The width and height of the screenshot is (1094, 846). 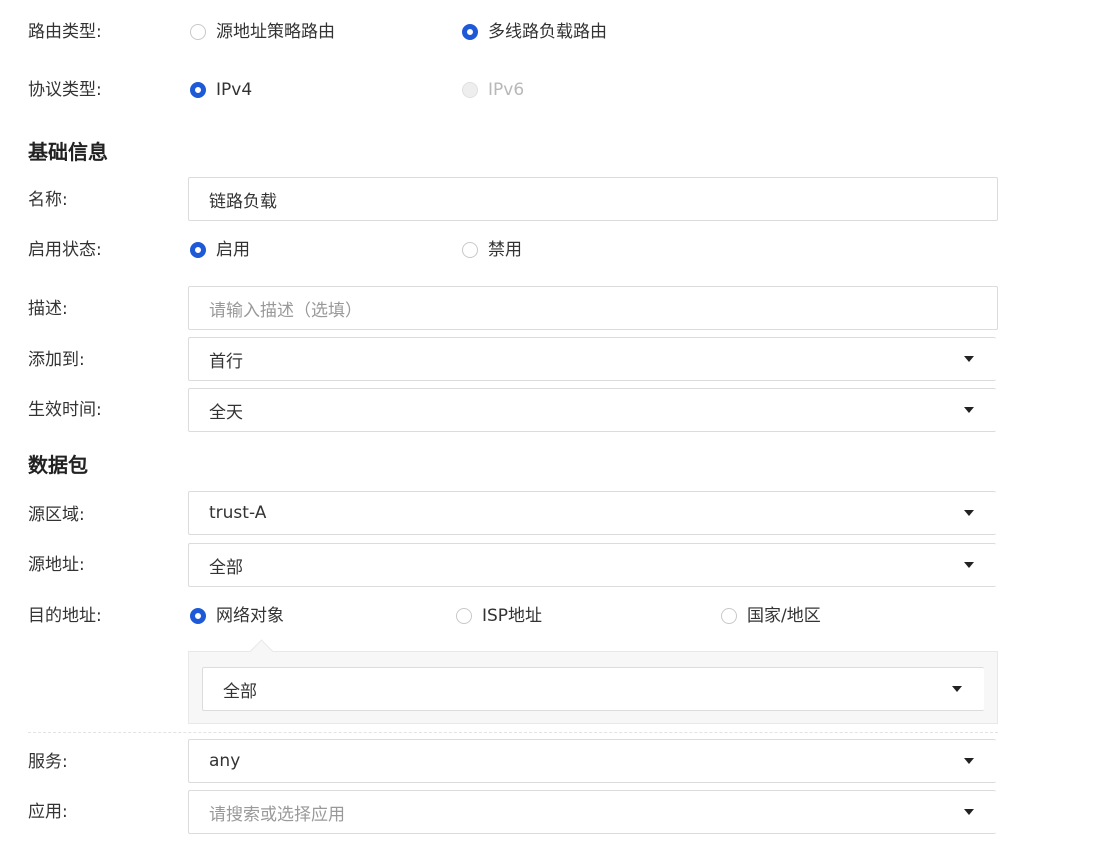 I want to click on radio-label: ISP地址, so click(x=512, y=616).